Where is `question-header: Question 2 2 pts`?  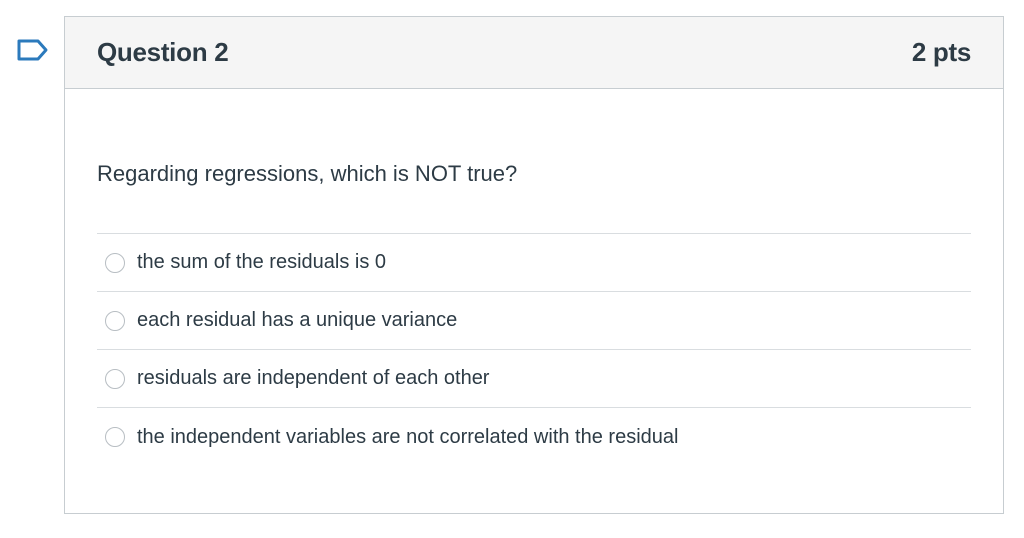
question-header: Question 2 2 pts is located at coordinates (534, 53).